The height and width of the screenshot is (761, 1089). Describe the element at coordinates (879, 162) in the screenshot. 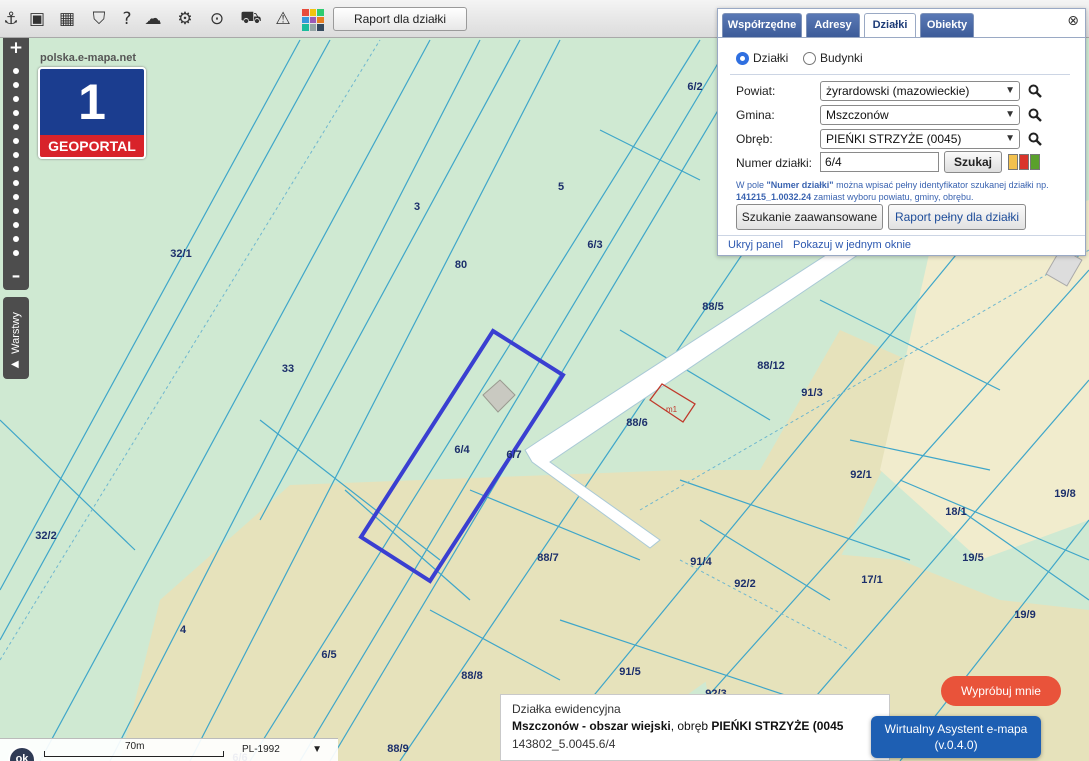

I see `parcel-number-input` at that location.